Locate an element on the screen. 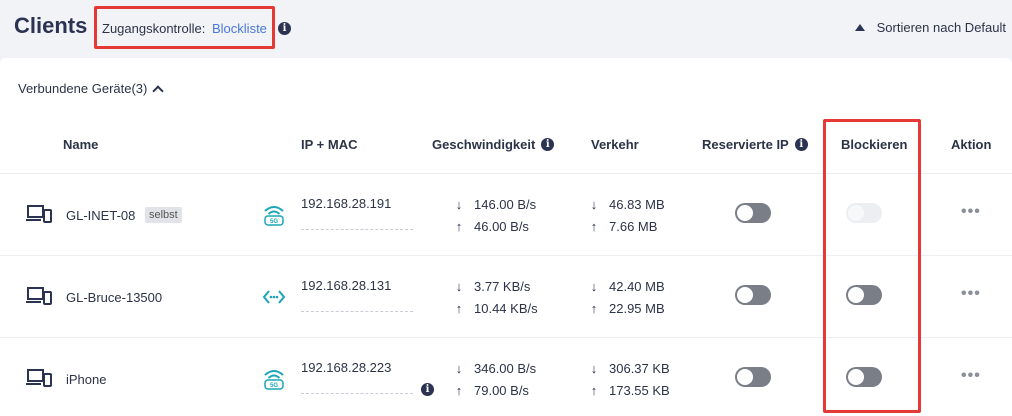 This screenshot has height=416, width=1012. column-header-traffic: Verkehr is located at coordinates (615, 144).